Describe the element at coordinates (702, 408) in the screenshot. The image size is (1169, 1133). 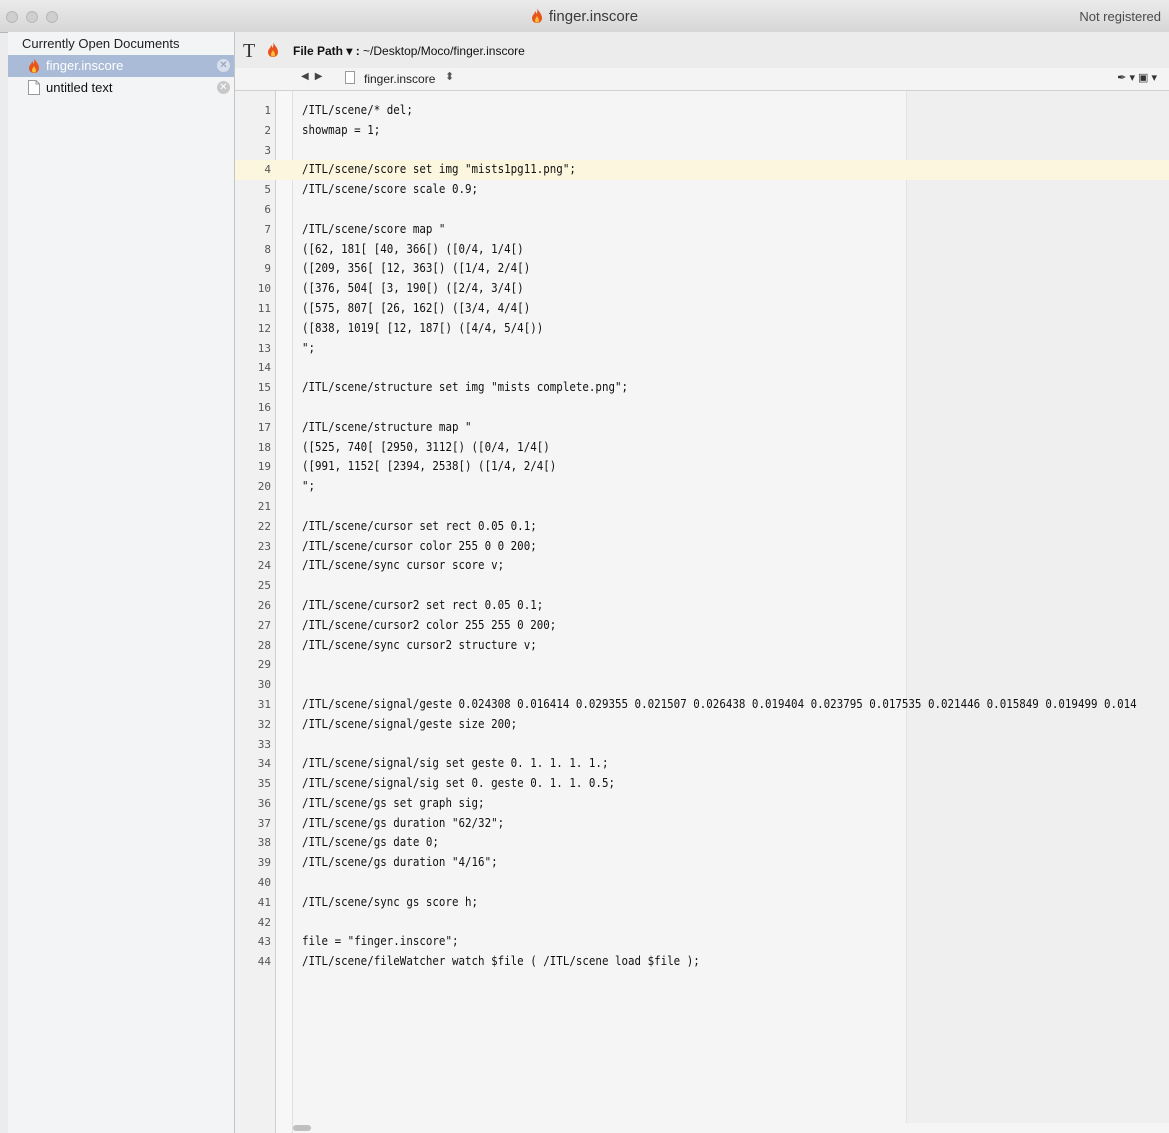
I see `code-line: 16` at that location.